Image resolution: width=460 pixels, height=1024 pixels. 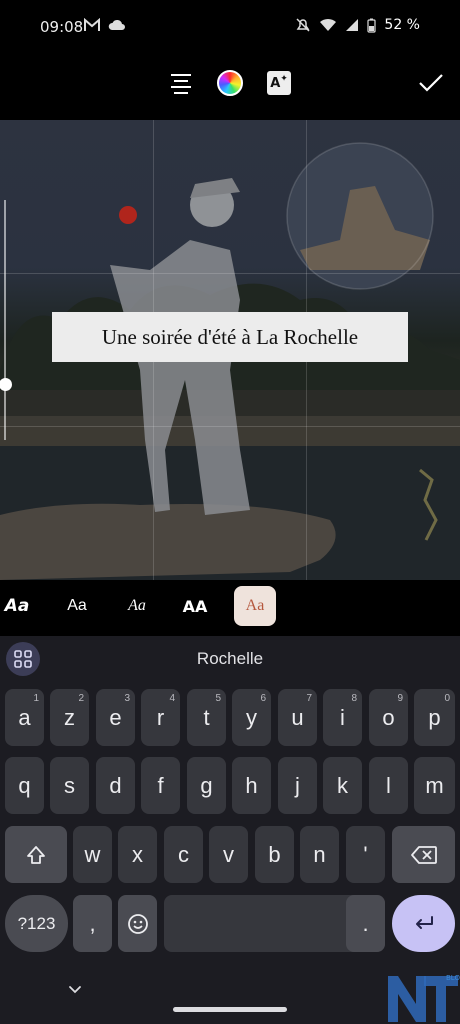 I want to click on period-key: ., so click(x=365, y=923).